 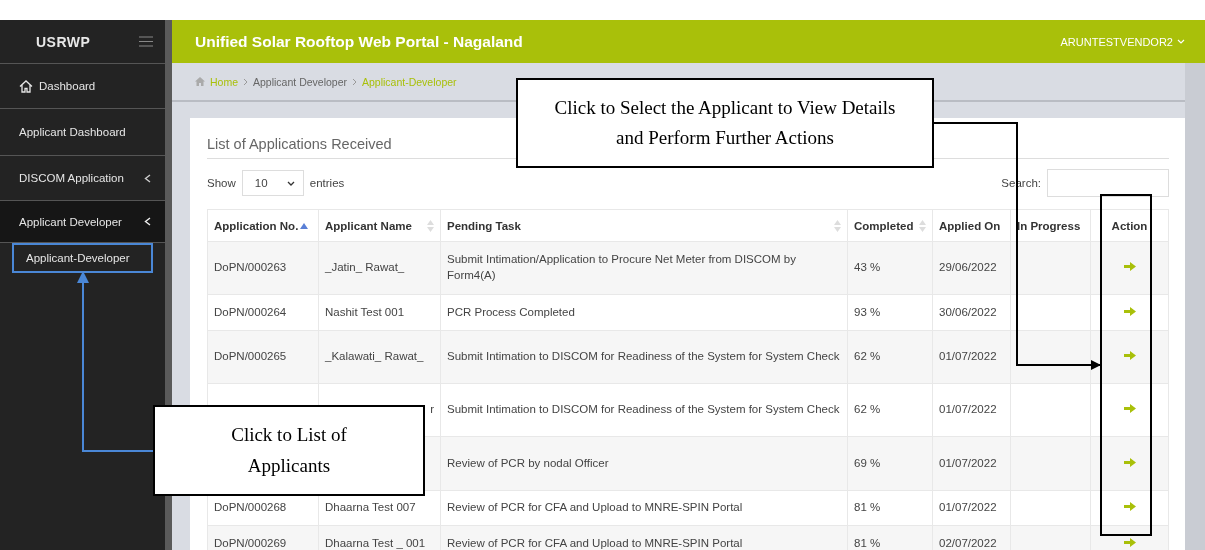 I want to click on table-cell: Submit Intimation/Application to Procure Net Meter from DISCOM by Form4(A), so click(x=644, y=268).